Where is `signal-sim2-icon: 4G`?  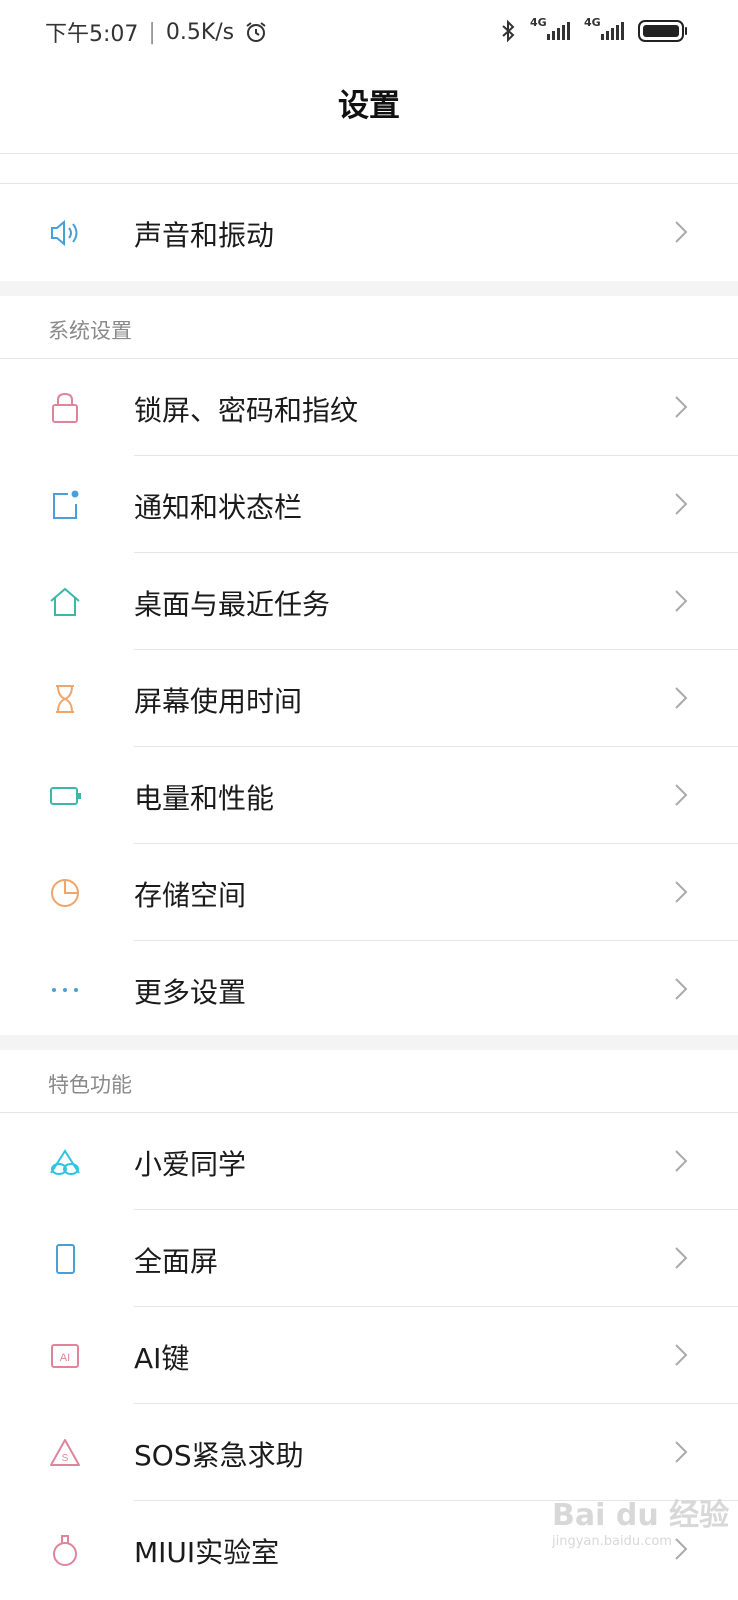
signal-sim2-icon: 4G is located at coordinates (604, 31).